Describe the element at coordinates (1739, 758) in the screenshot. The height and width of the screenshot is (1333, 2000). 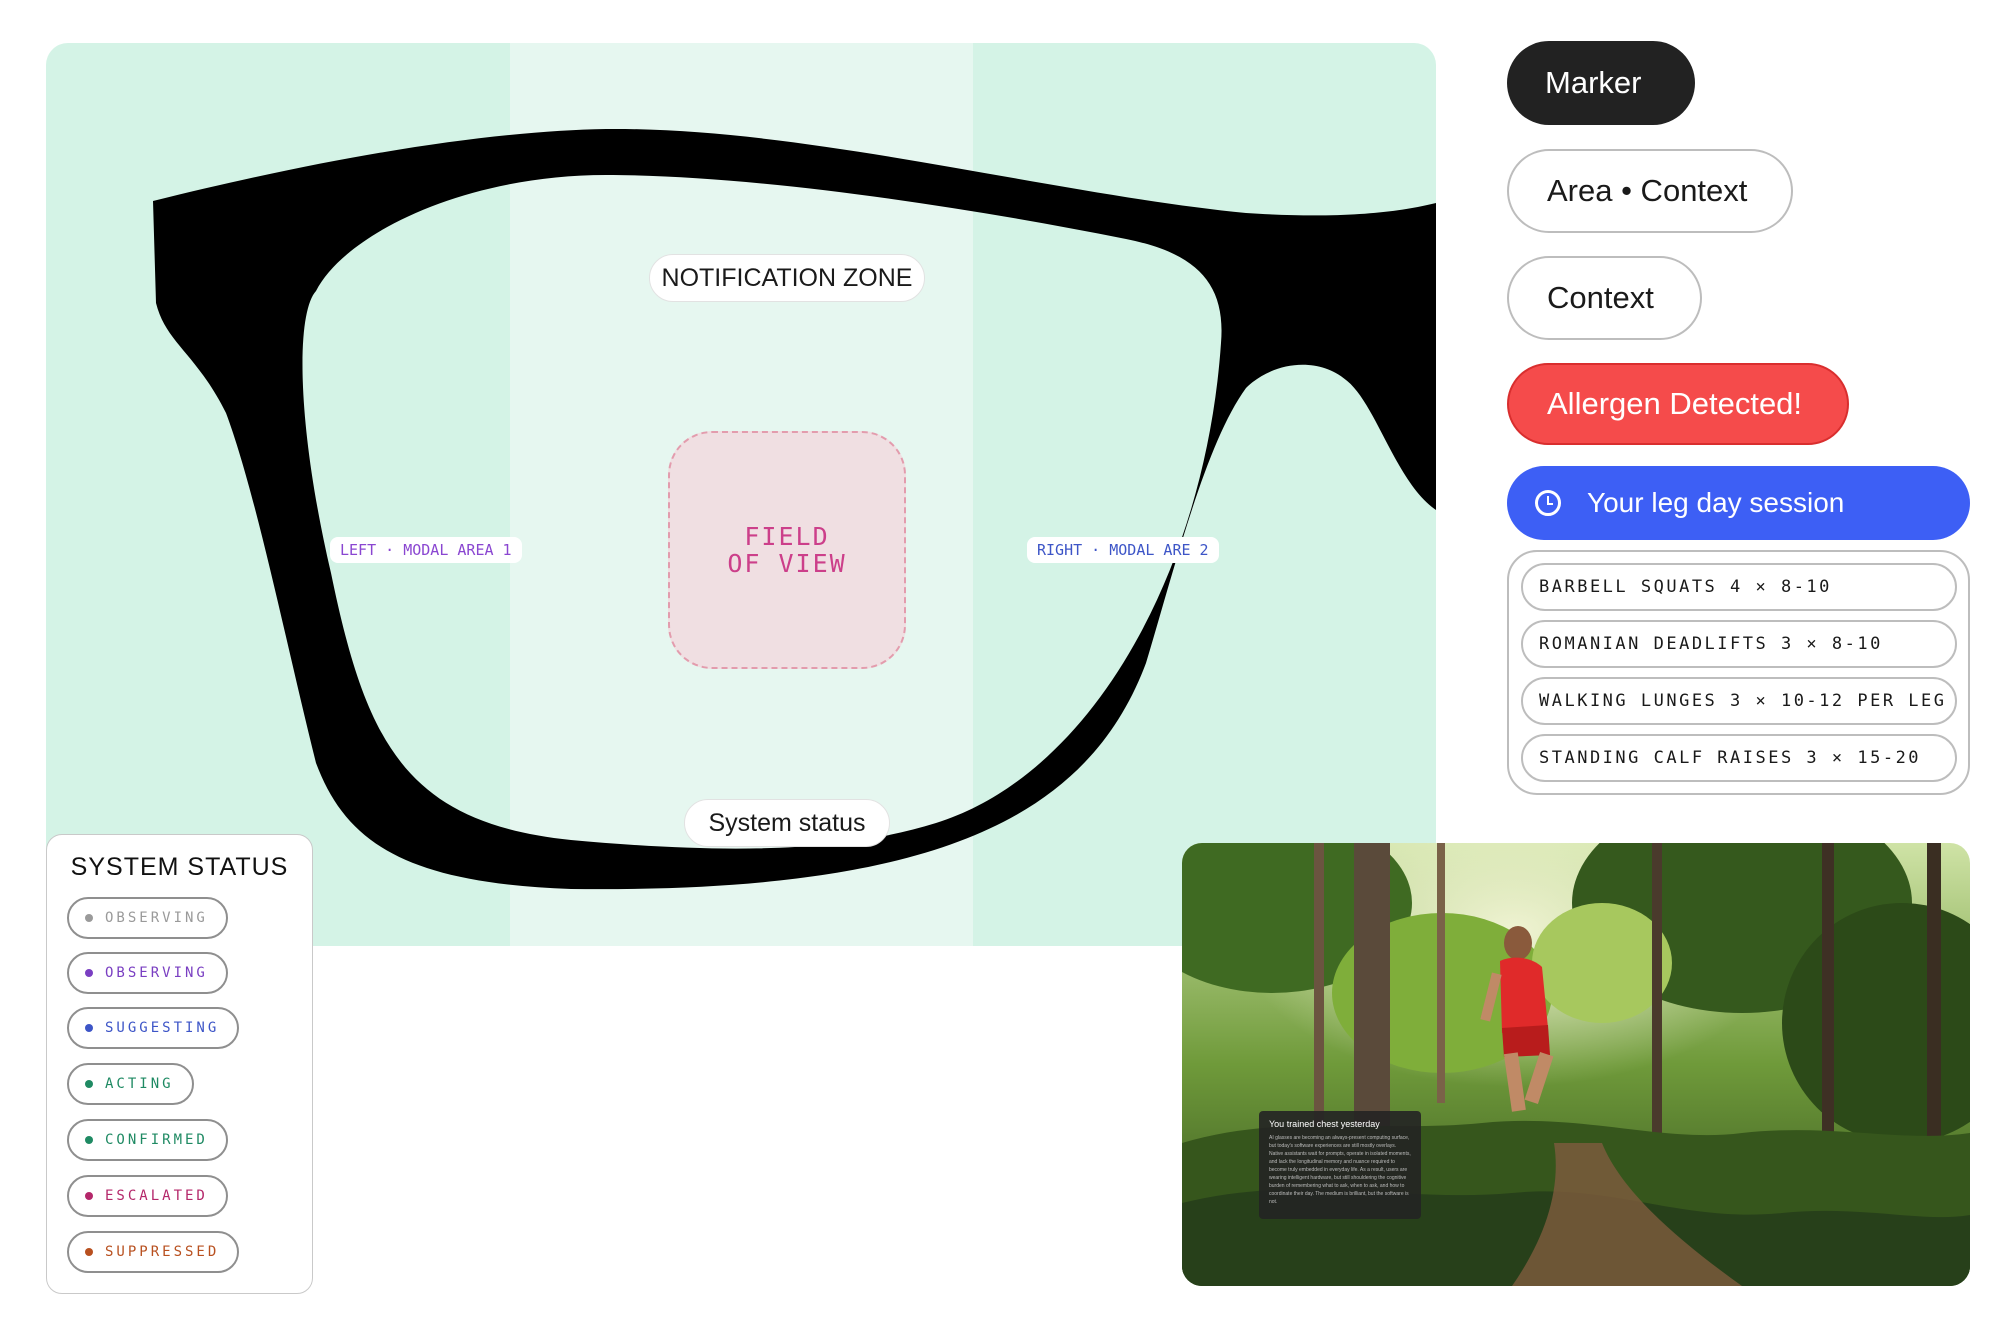
I see `exercise-item: STANDING CALF RAISES 3 × 15-20` at that location.